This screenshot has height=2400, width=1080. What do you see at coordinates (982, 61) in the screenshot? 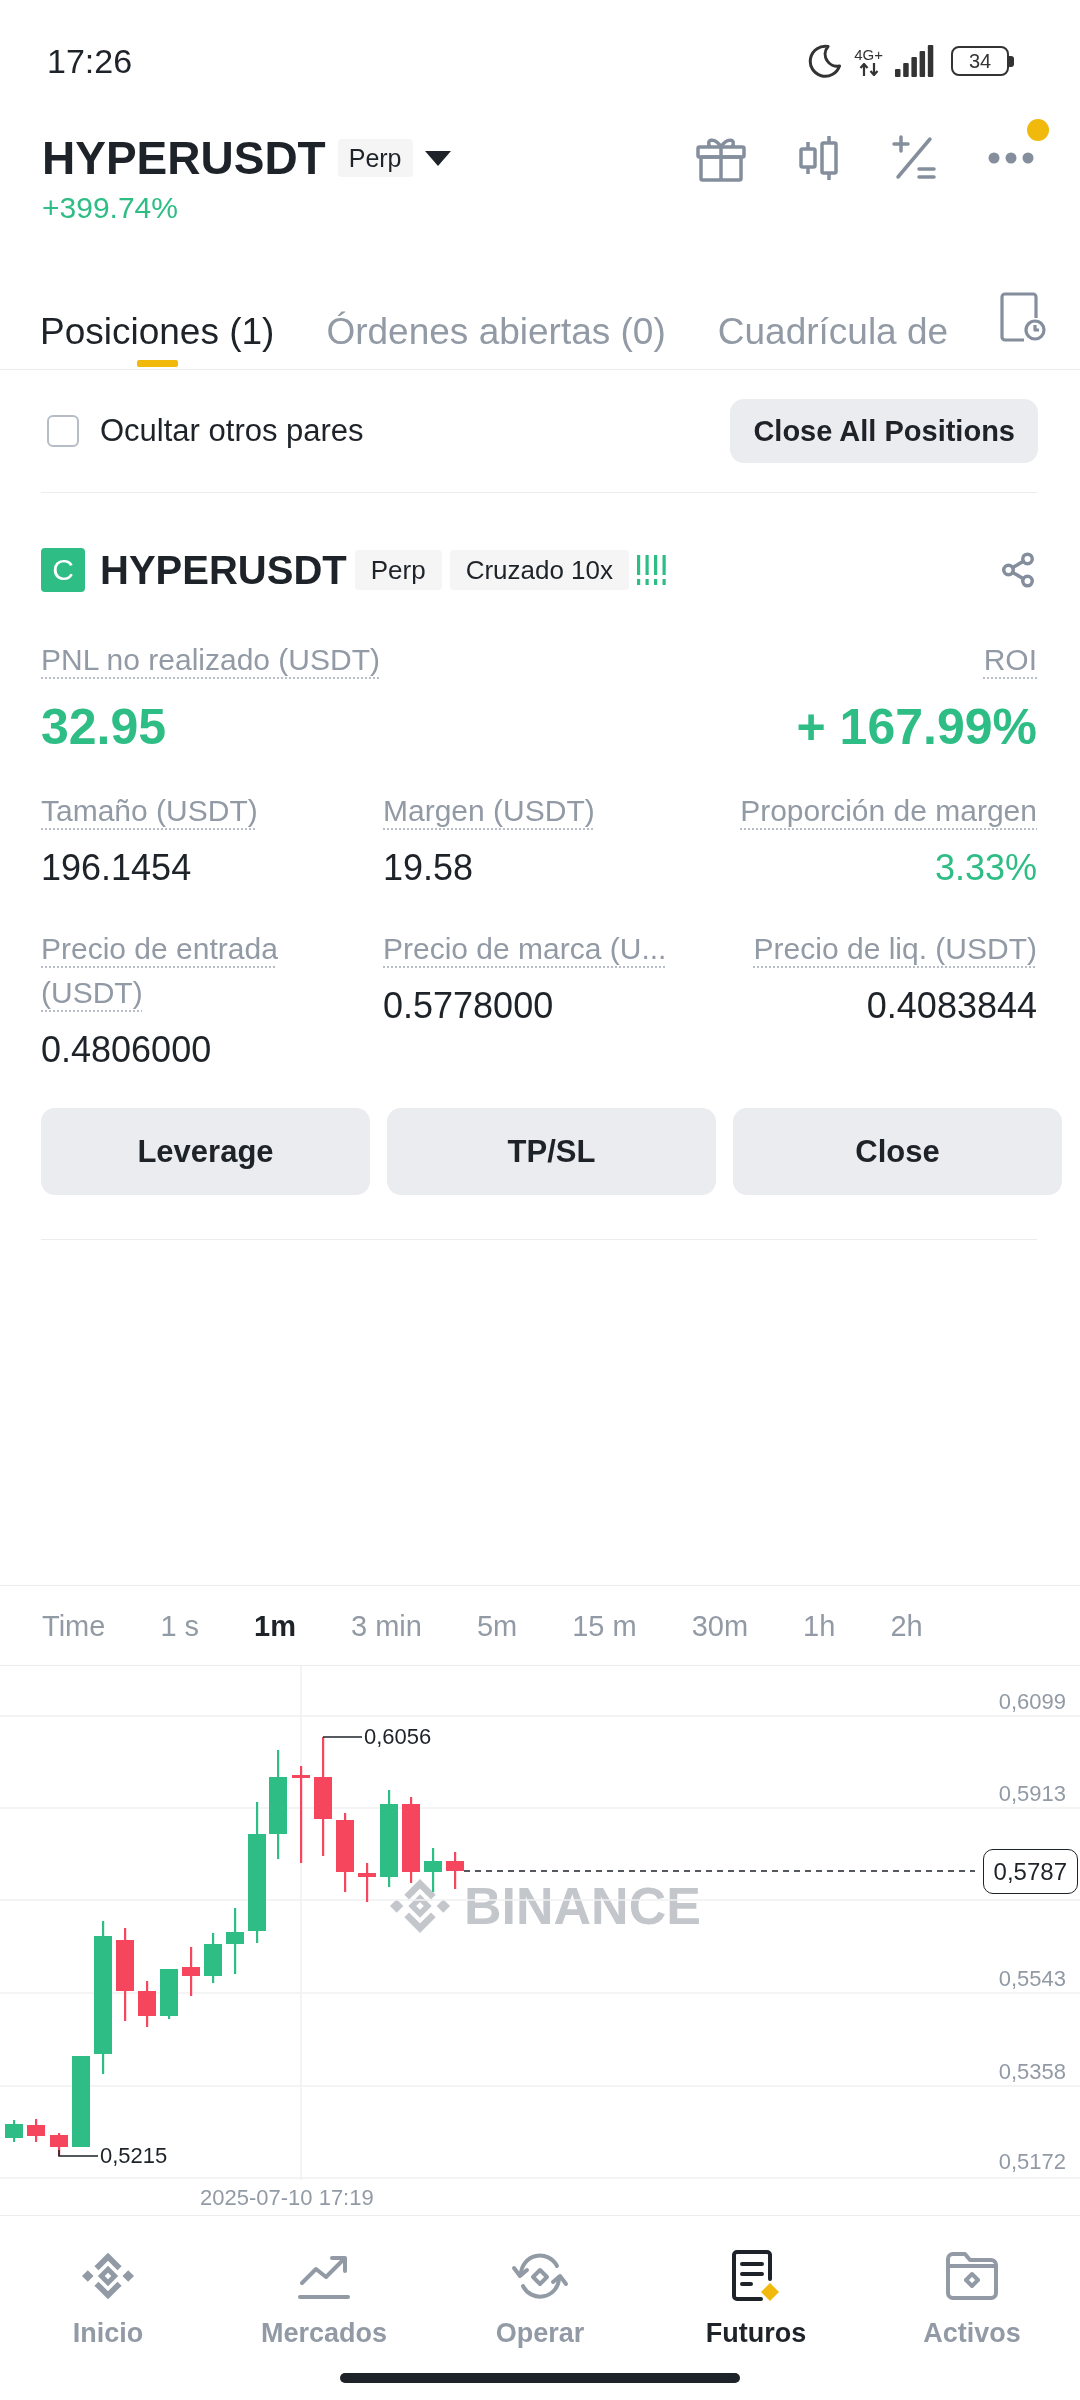
I see `battery-indicator: 34` at bounding box center [982, 61].